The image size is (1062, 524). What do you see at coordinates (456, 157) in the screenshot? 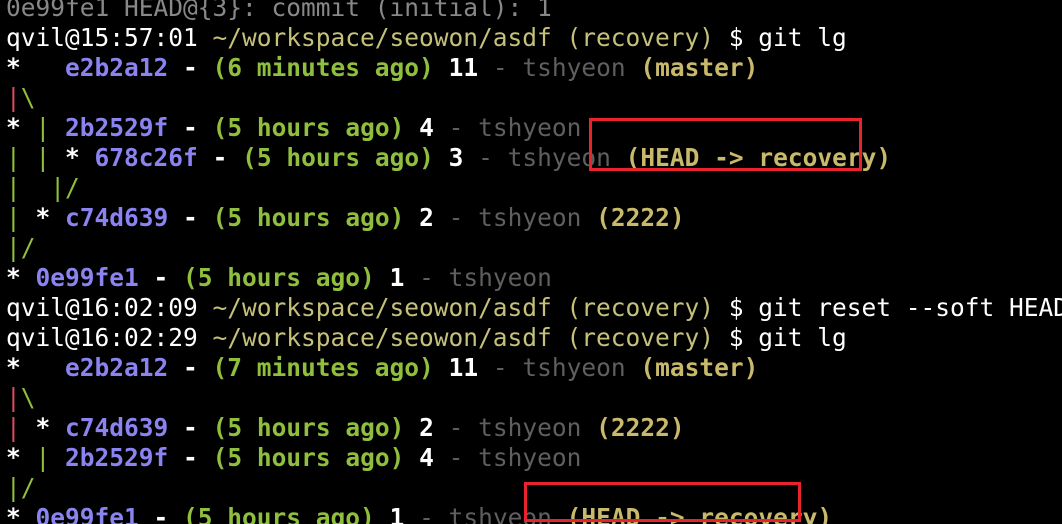
I see `terminal-text: 3` at bounding box center [456, 157].